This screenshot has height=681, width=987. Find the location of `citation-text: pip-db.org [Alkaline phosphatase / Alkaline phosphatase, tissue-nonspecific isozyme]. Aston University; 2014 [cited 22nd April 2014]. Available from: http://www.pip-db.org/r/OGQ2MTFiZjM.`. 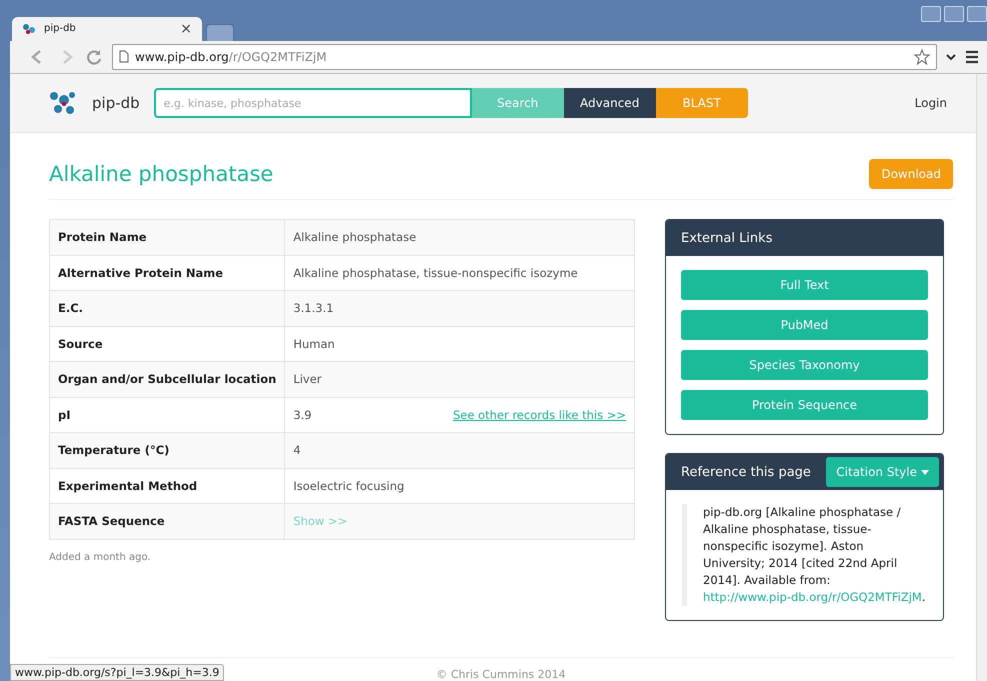

citation-text: pip-db.org [Alkaline phosphatase / Alkaline phosphatase, tissue-nonspecific isozyme]. Aston University; 2014 [cited 22nd April 2014]. Available from: http://www.pip-db.org/r/OGQ2MTFiZjM. is located at coordinates (814, 555).